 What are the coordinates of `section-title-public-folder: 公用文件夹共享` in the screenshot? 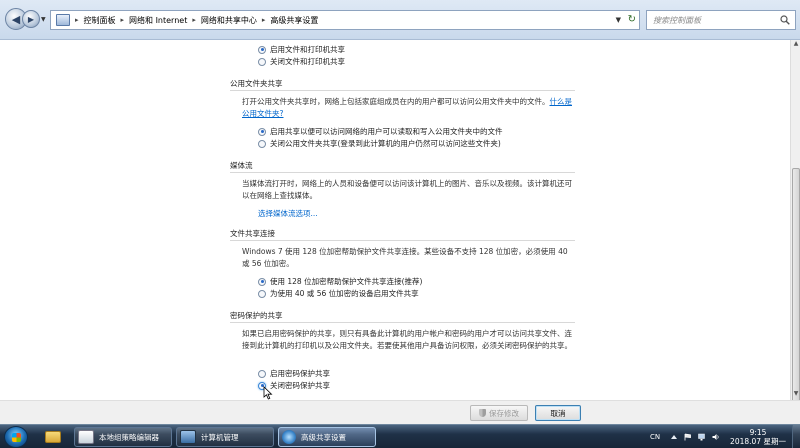 It's located at (256, 83).